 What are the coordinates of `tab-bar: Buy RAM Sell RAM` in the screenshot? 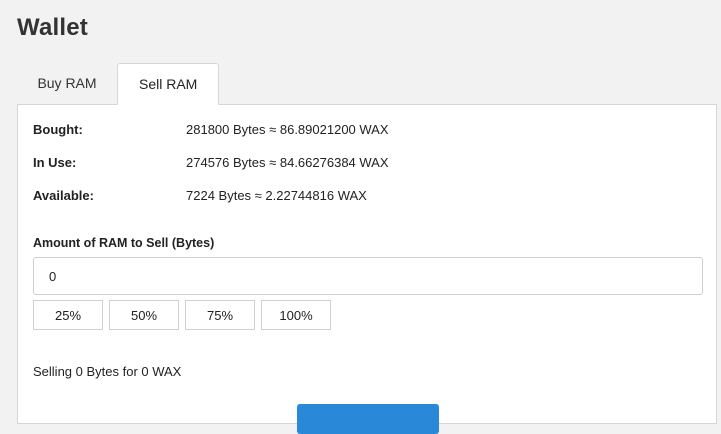 It's located at (118, 84).